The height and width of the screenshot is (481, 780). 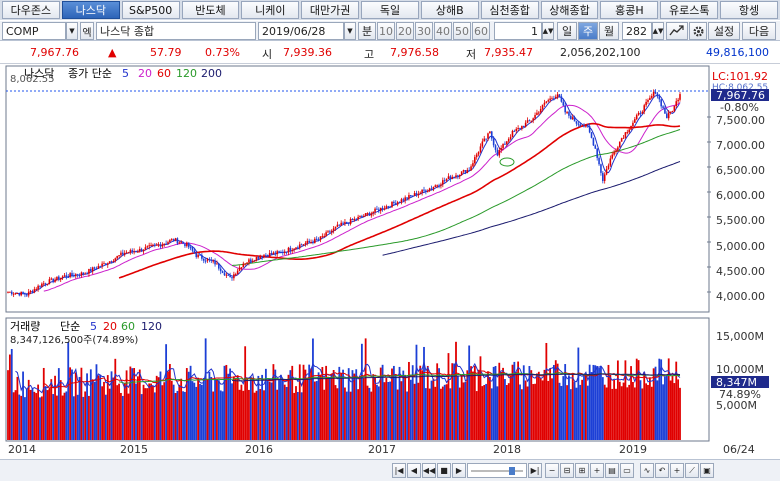 I want to click on zoom-plus-icon: +, so click(x=597, y=470).